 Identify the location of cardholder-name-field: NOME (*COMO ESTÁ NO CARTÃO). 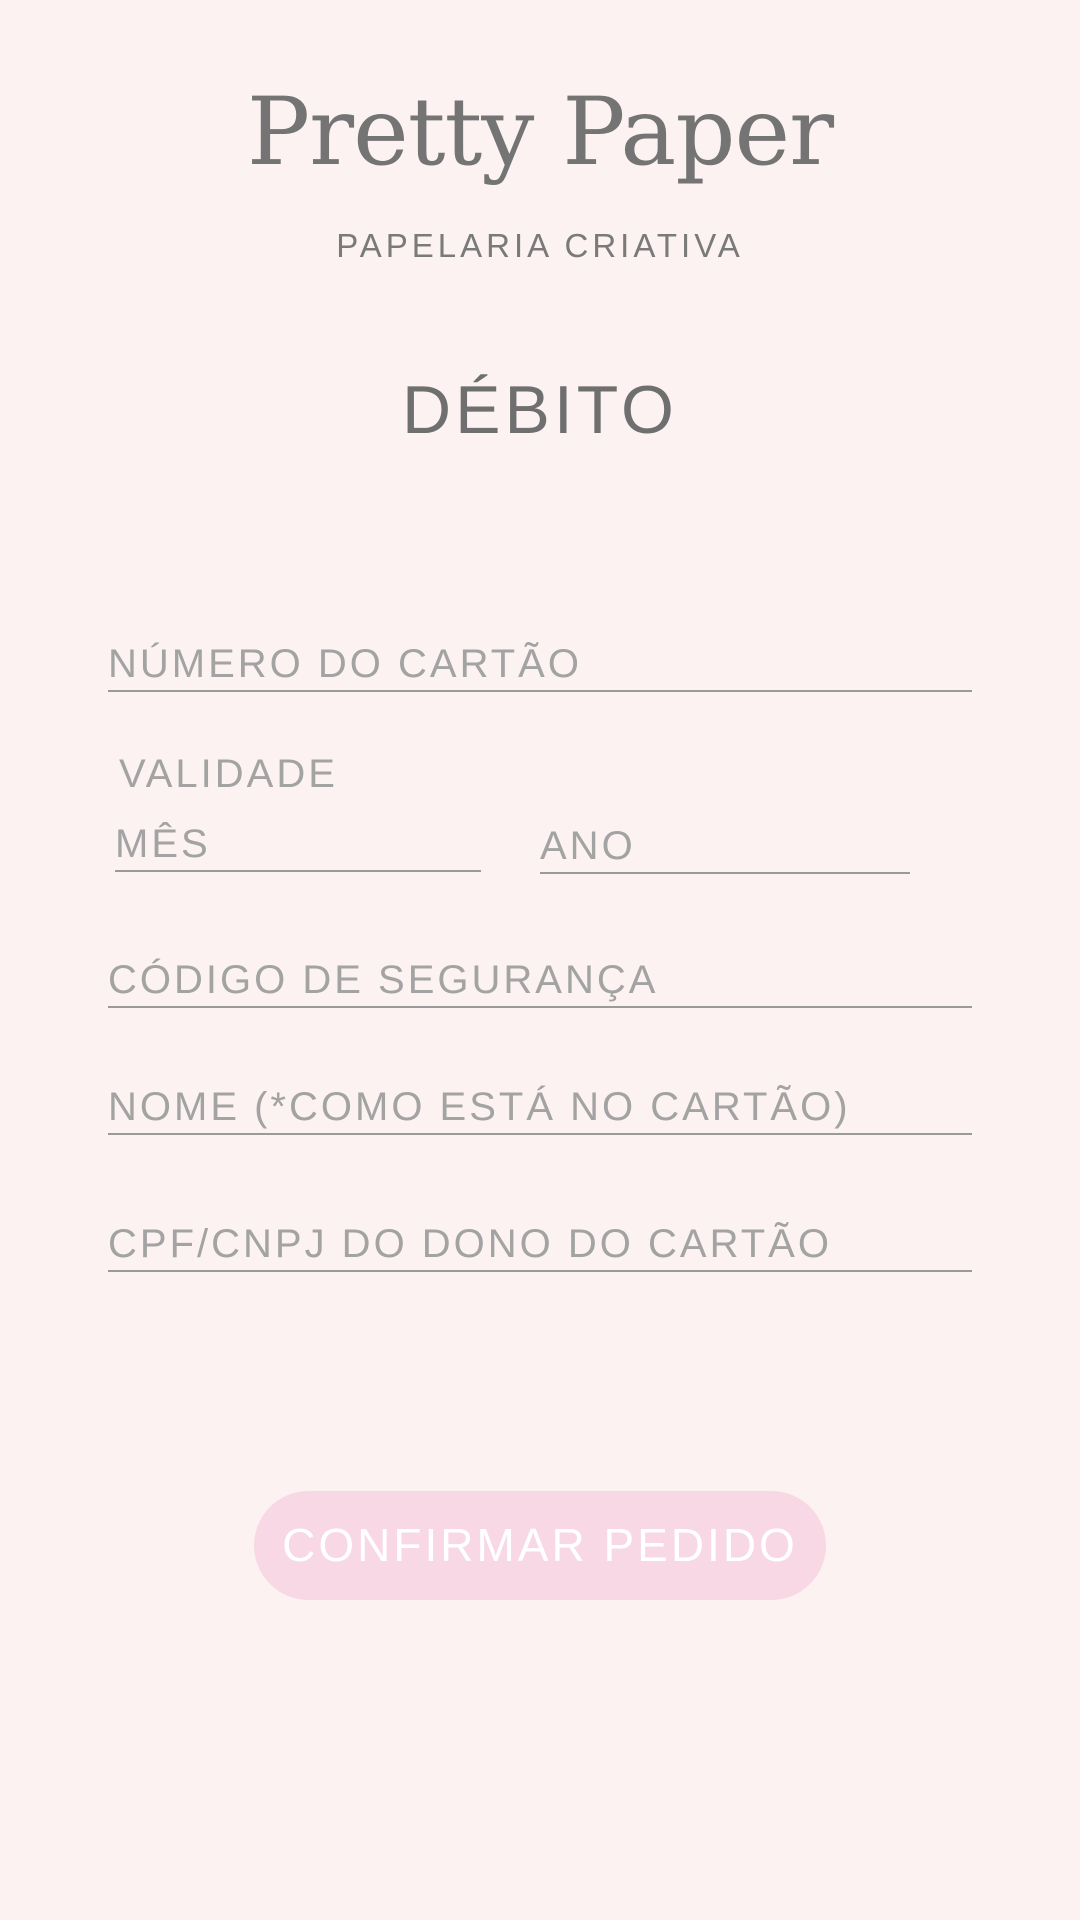
(540, 1105).